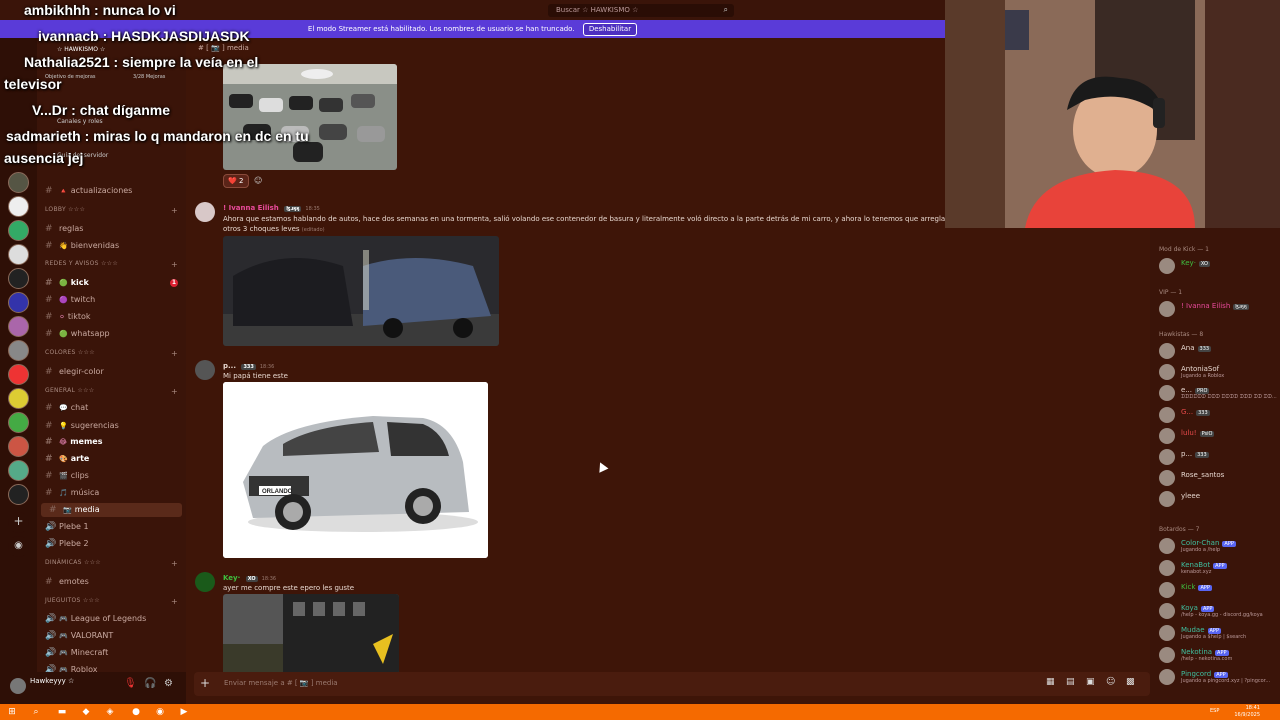 This screenshot has width=1280, height=720. Describe the element at coordinates (111, 334) in the screenshot. I see `channel-item: # 🟢 whatsapp` at that location.